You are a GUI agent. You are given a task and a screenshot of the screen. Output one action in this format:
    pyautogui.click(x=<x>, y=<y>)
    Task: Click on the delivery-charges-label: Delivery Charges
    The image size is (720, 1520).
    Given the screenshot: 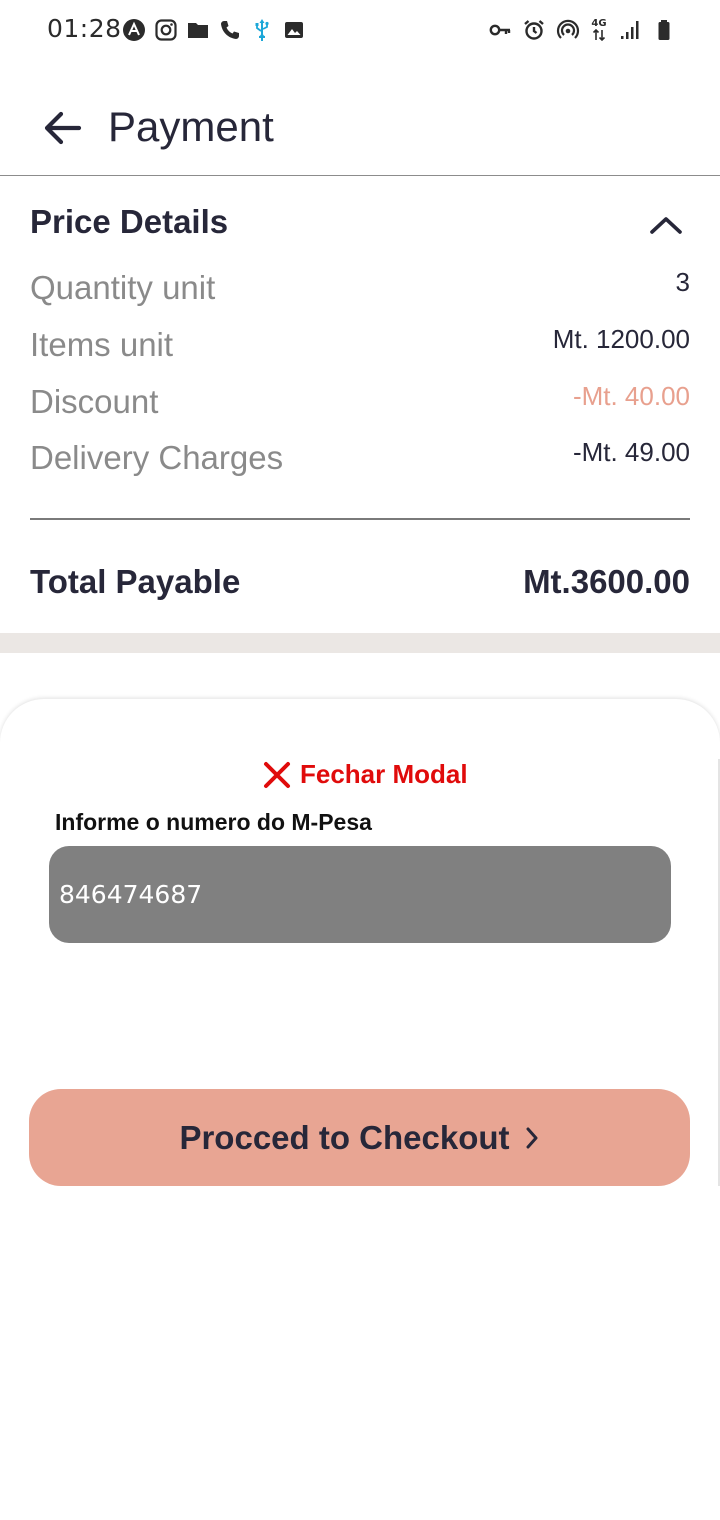 What is the action you would take?
    pyautogui.click(x=157, y=457)
    